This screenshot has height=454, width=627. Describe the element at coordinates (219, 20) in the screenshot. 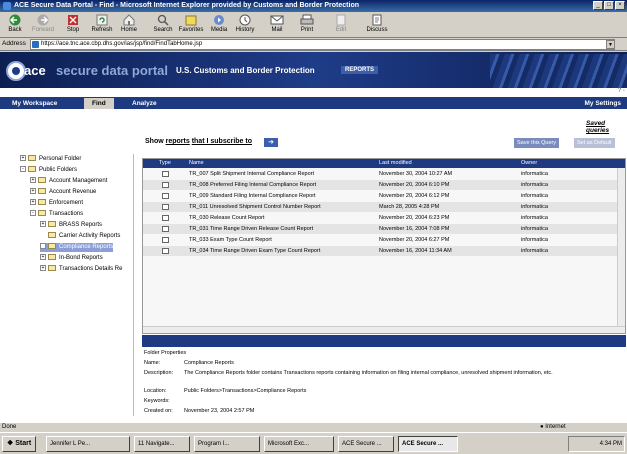

I see `media-icon` at that location.